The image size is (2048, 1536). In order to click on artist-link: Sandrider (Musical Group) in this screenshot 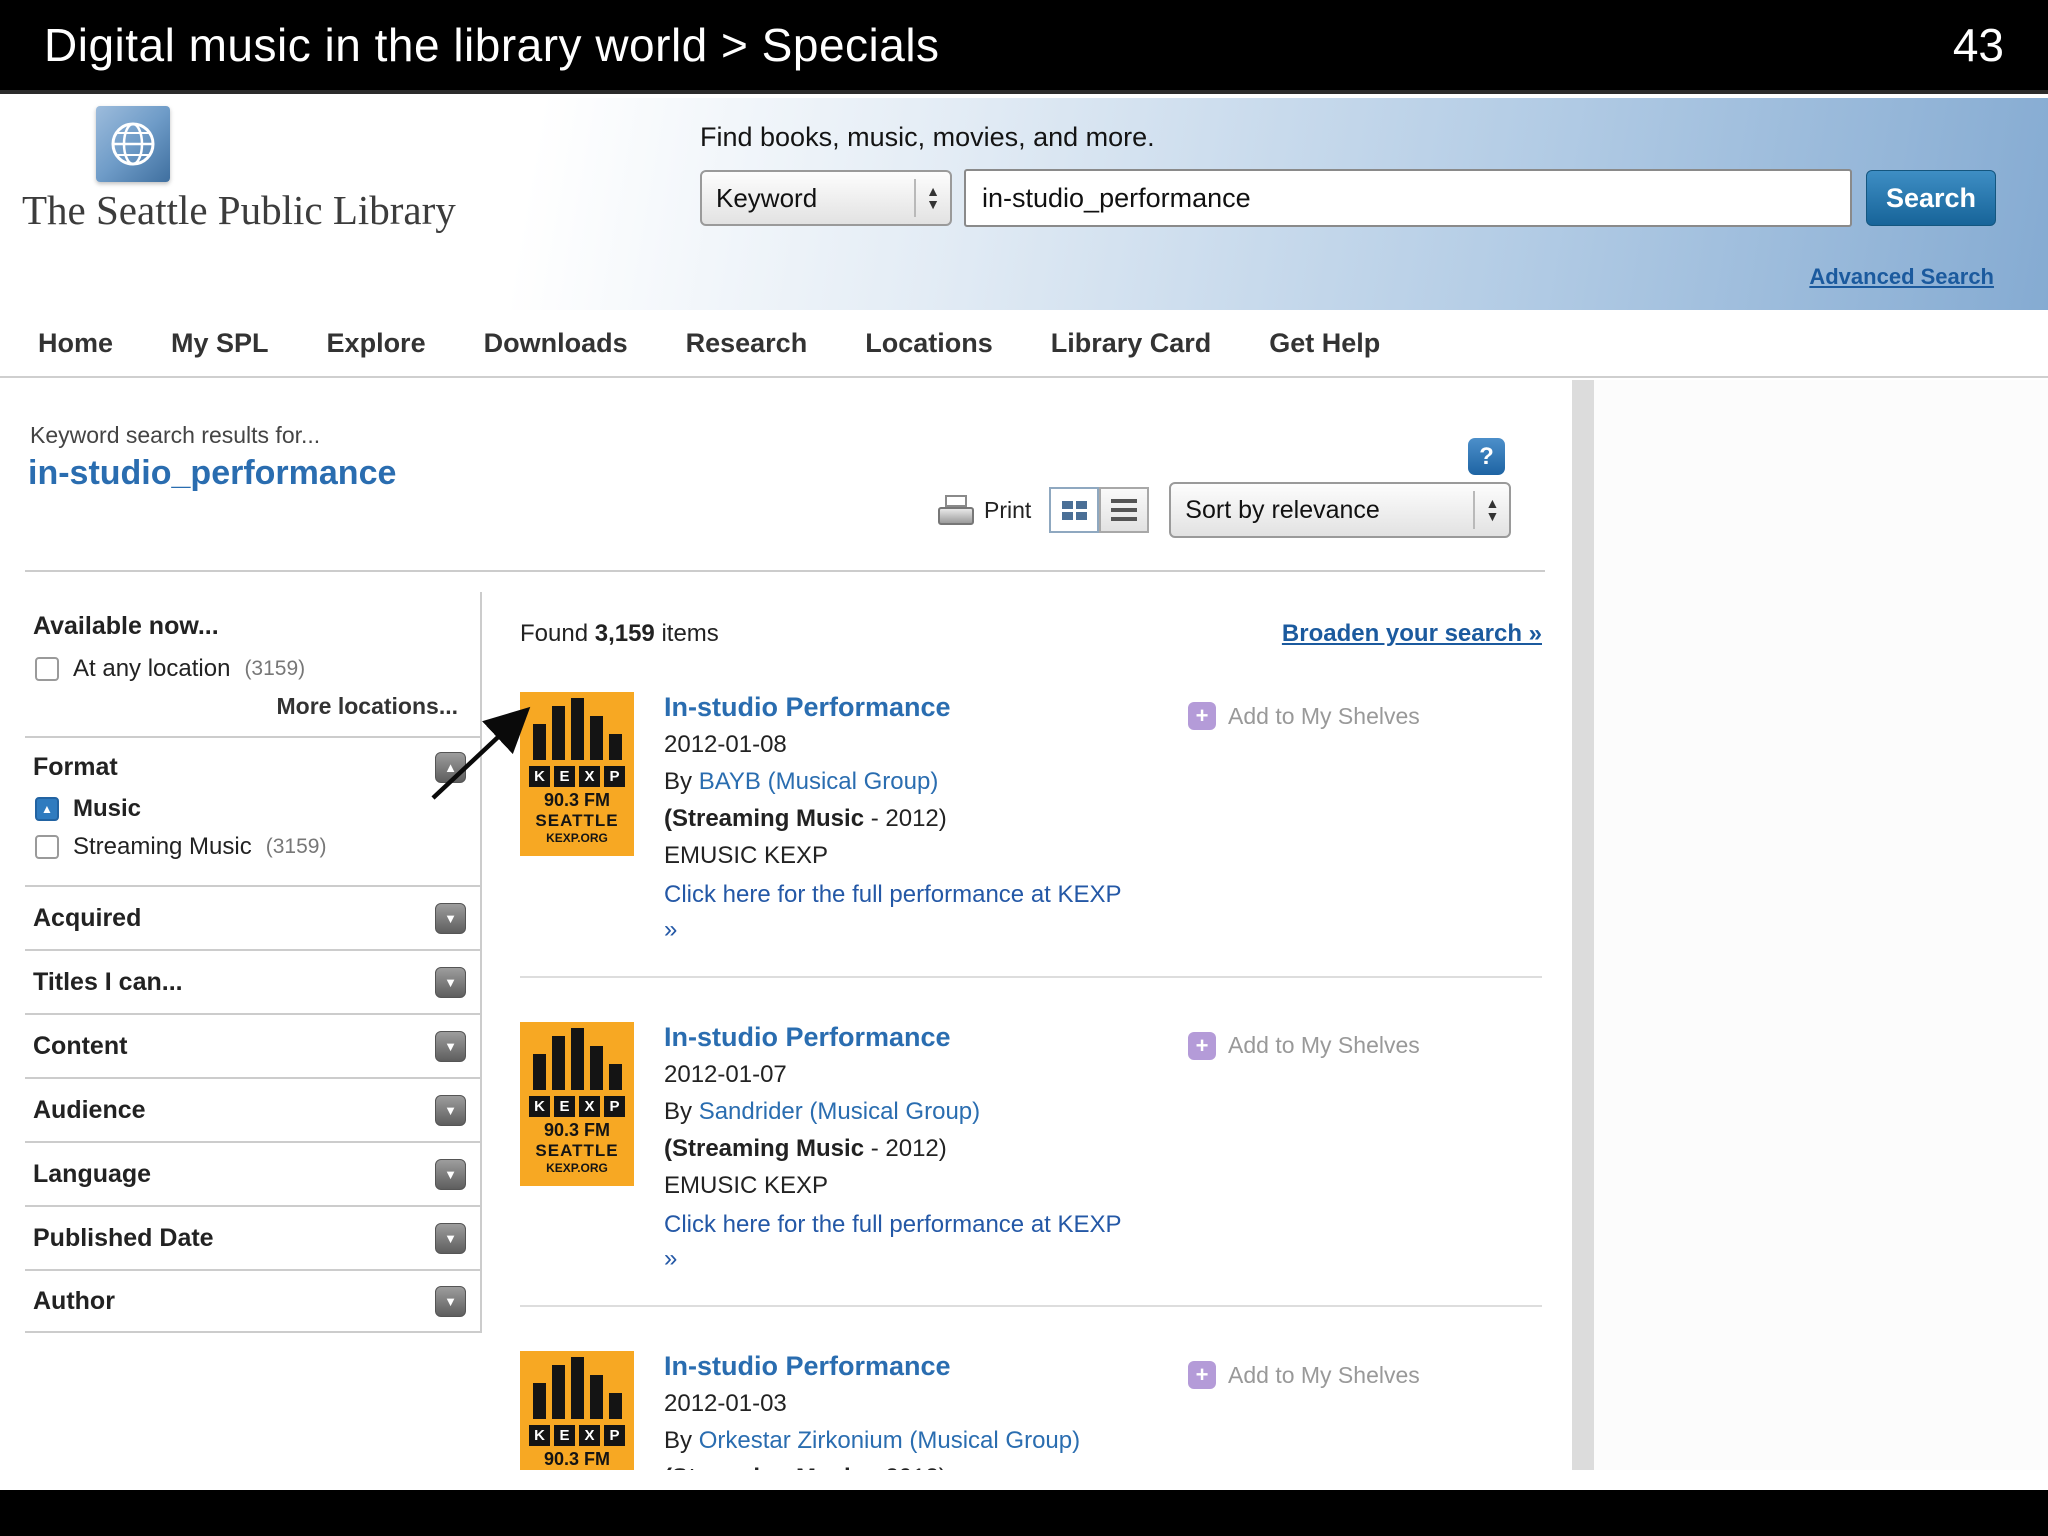, I will do `click(839, 1111)`.